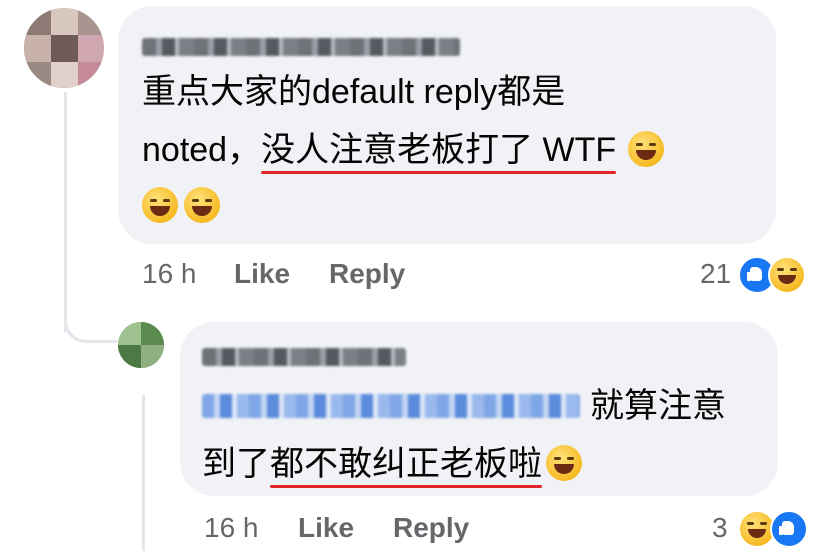  I want to click on thread-line-reply, so click(143, 473).